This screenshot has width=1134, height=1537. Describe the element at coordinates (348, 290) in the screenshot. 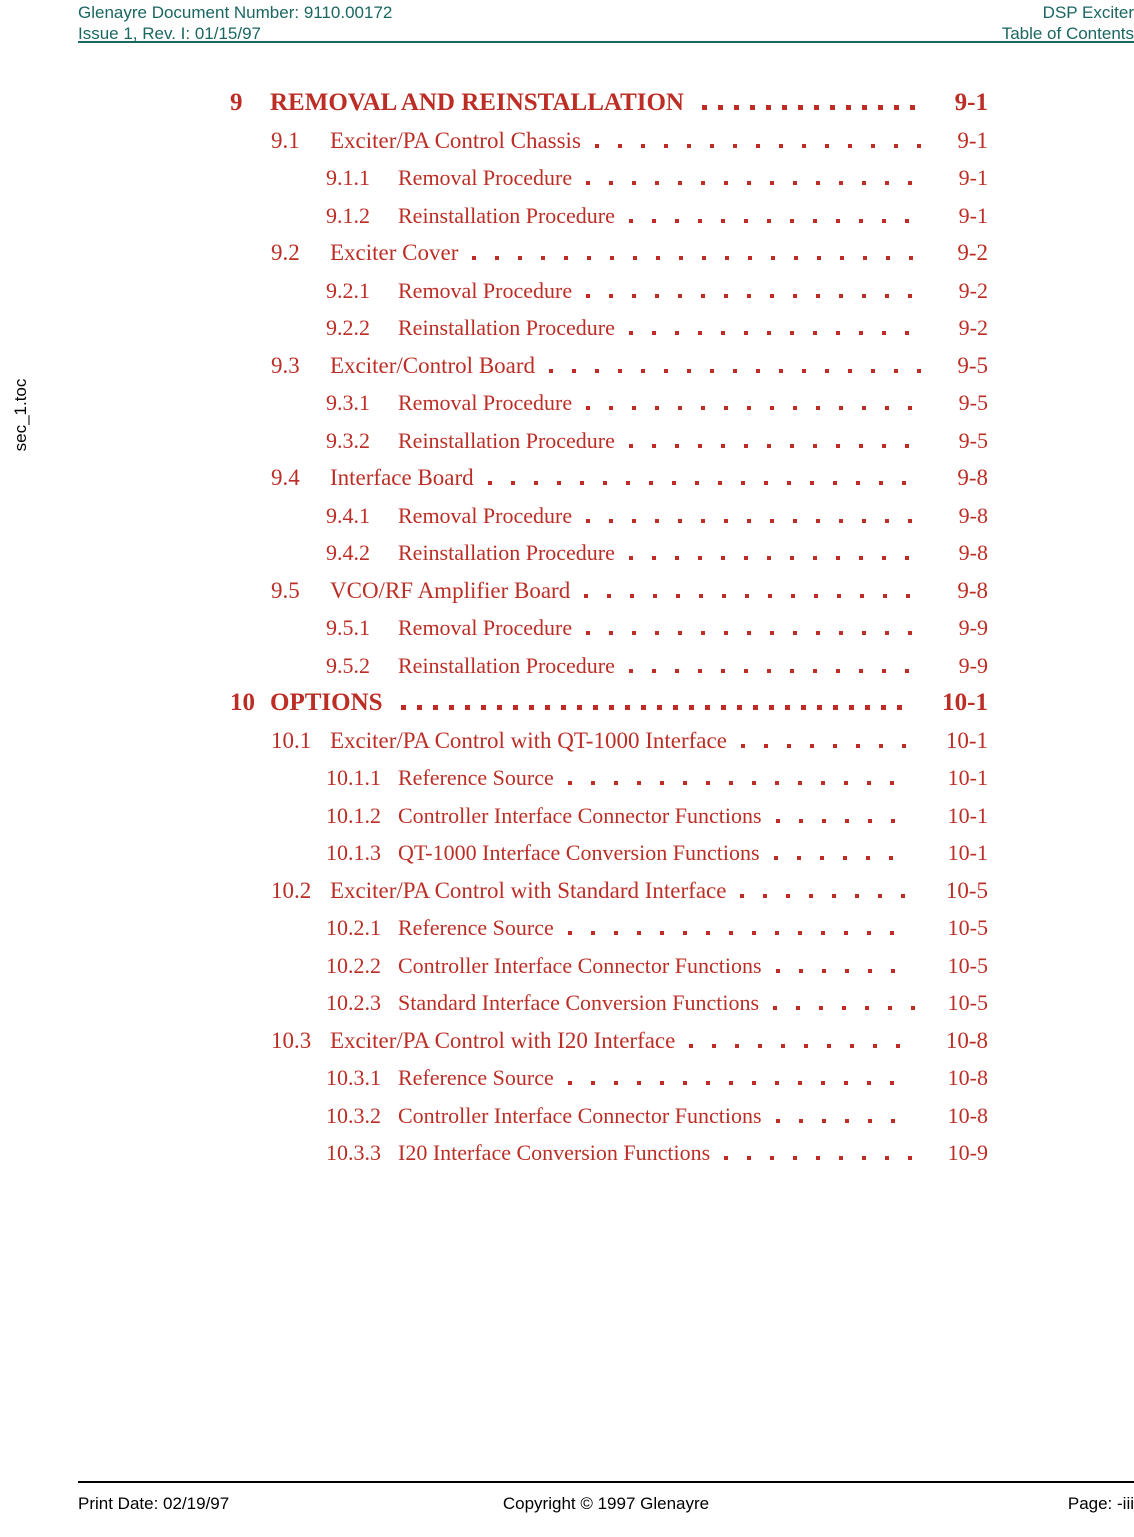

I see `toc-entry-number: 9.2.1` at that location.